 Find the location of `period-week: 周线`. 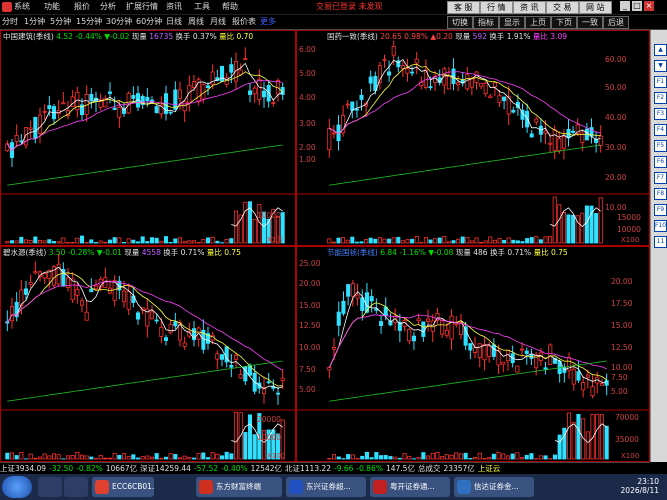

period-week: 周线 is located at coordinates (196, 22).